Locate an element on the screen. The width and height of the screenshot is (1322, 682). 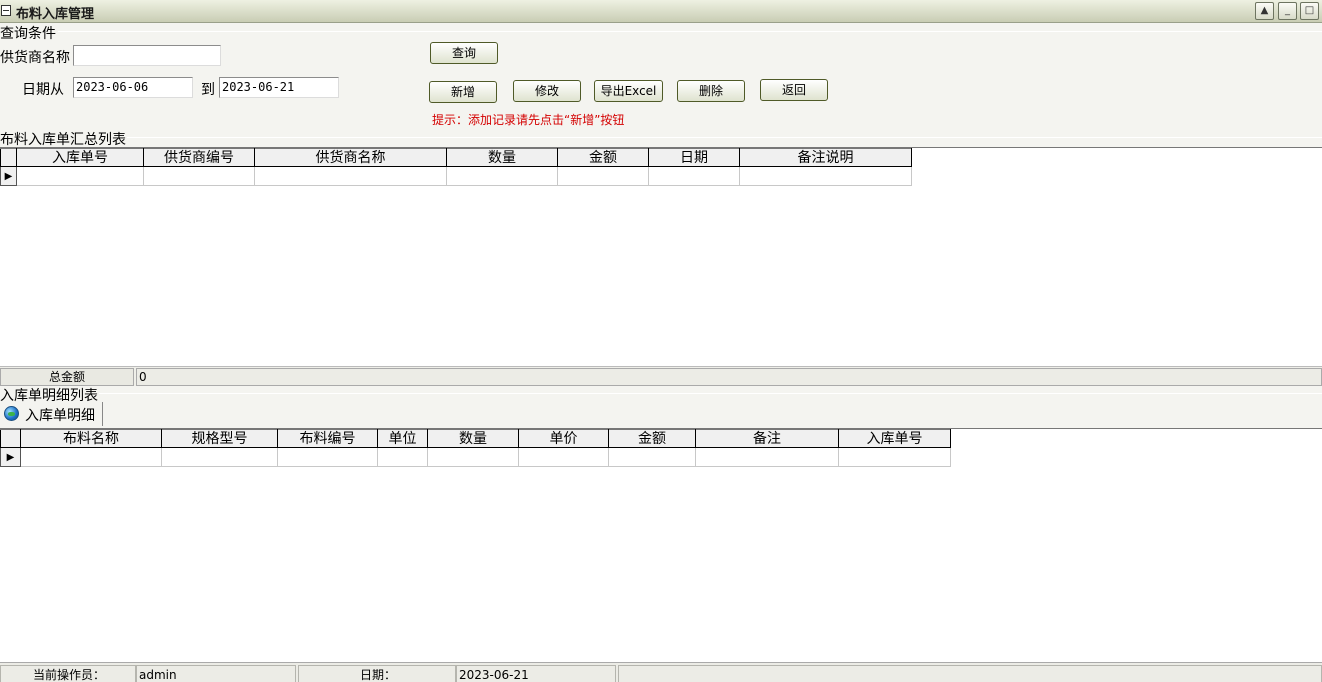
summary-group-line is located at coordinates (724, 137).